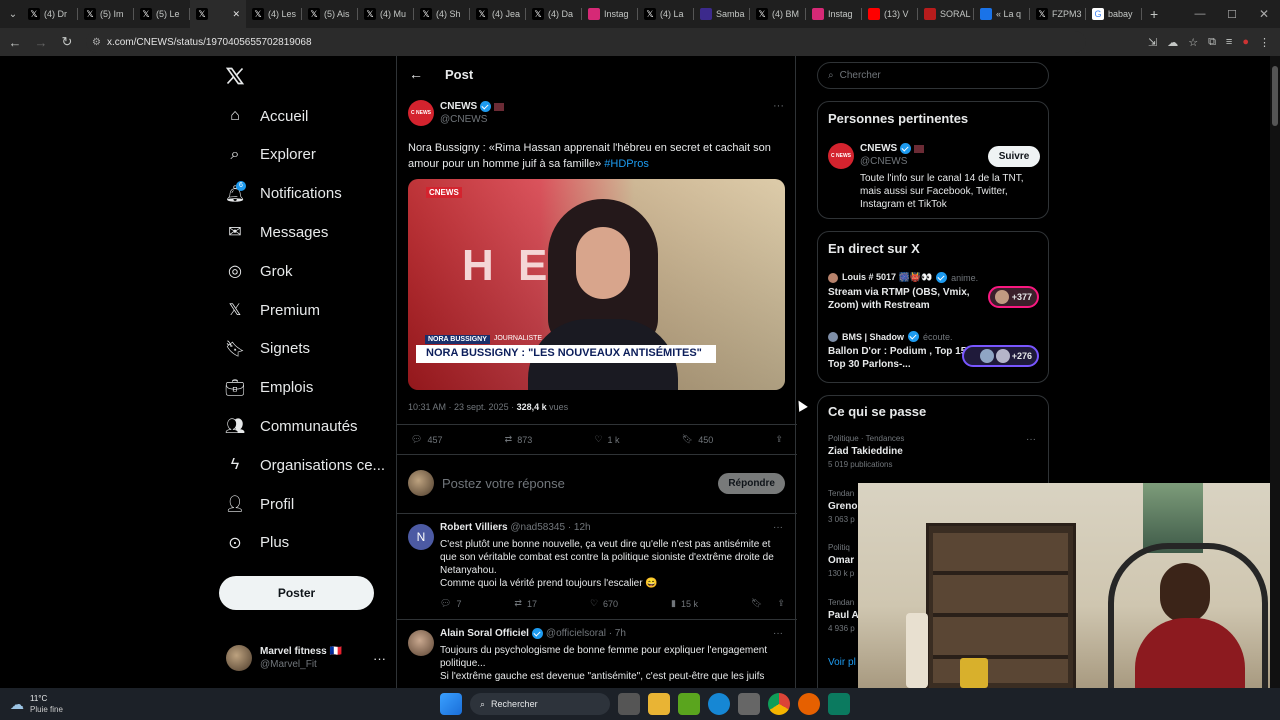  Describe the element at coordinates (778, 106) in the screenshot. I see `post-more-icon: ···` at that location.